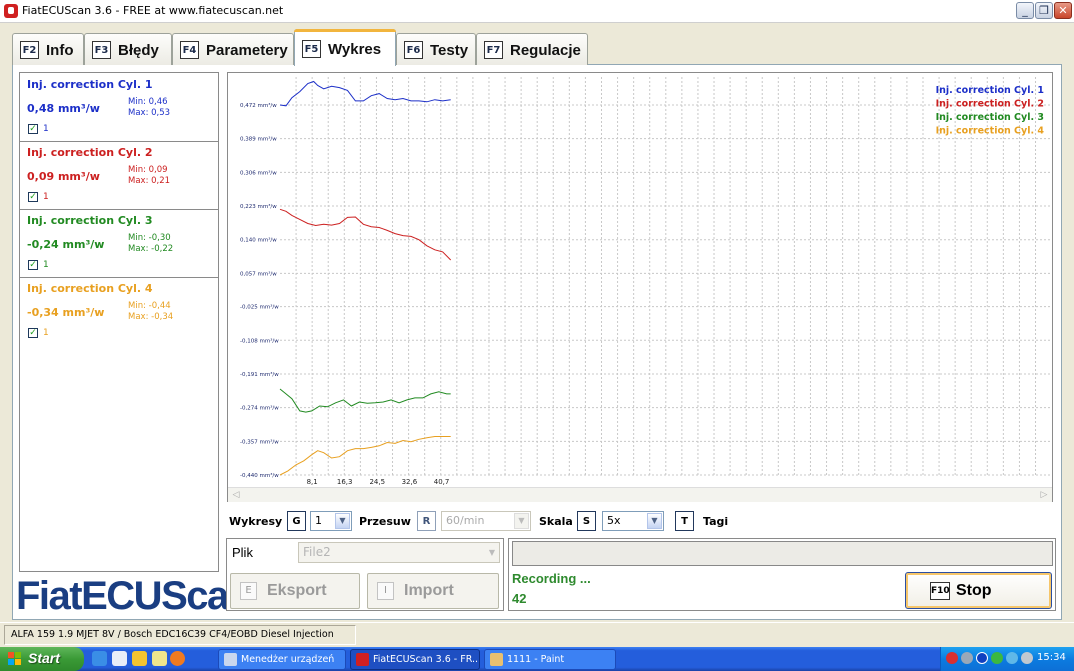 The width and height of the screenshot is (1074, 671). I want to click on tab-testy: F6 Testy, so click(436, 49).